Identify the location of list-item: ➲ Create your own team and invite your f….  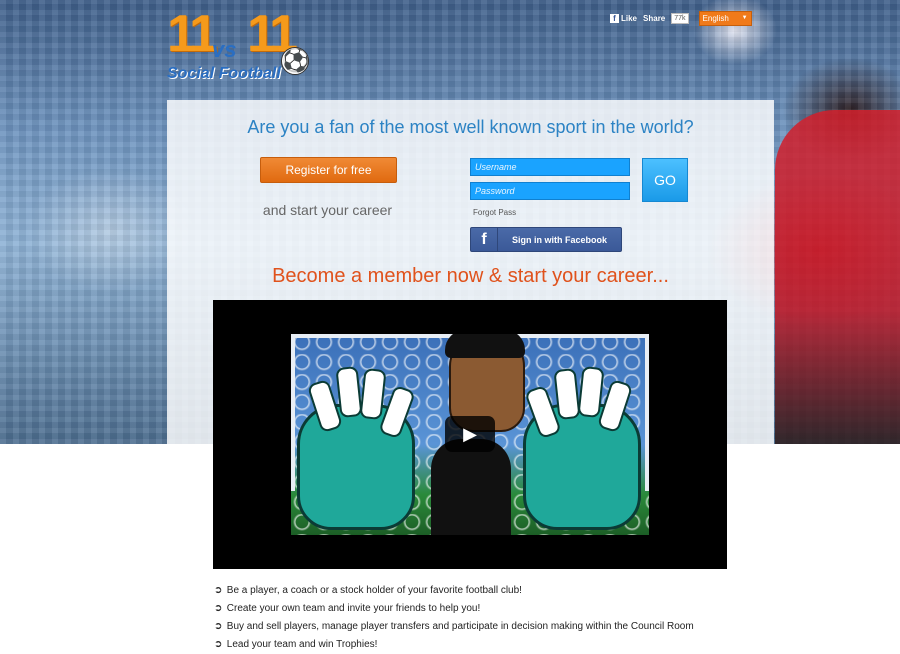
(494, 609).